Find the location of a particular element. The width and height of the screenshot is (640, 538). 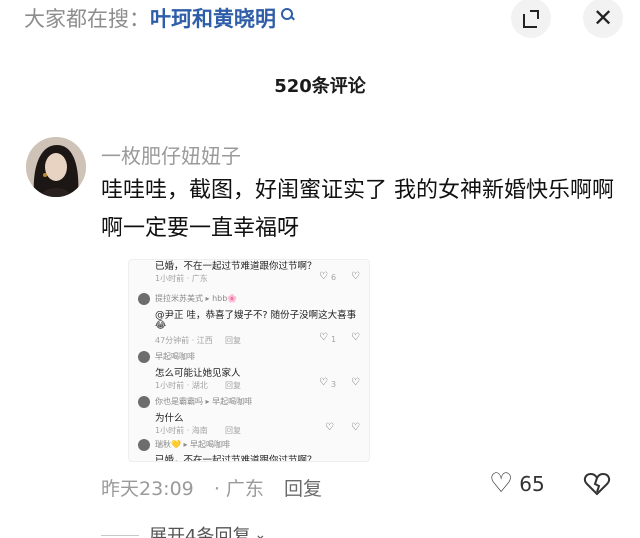

divider is located at coordinates (120, 535).